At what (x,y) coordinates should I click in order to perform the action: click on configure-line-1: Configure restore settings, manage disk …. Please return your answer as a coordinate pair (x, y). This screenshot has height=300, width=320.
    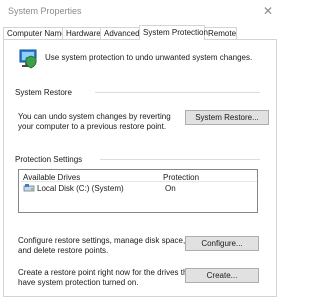
    Looking at the image, I should click on (102, 240).